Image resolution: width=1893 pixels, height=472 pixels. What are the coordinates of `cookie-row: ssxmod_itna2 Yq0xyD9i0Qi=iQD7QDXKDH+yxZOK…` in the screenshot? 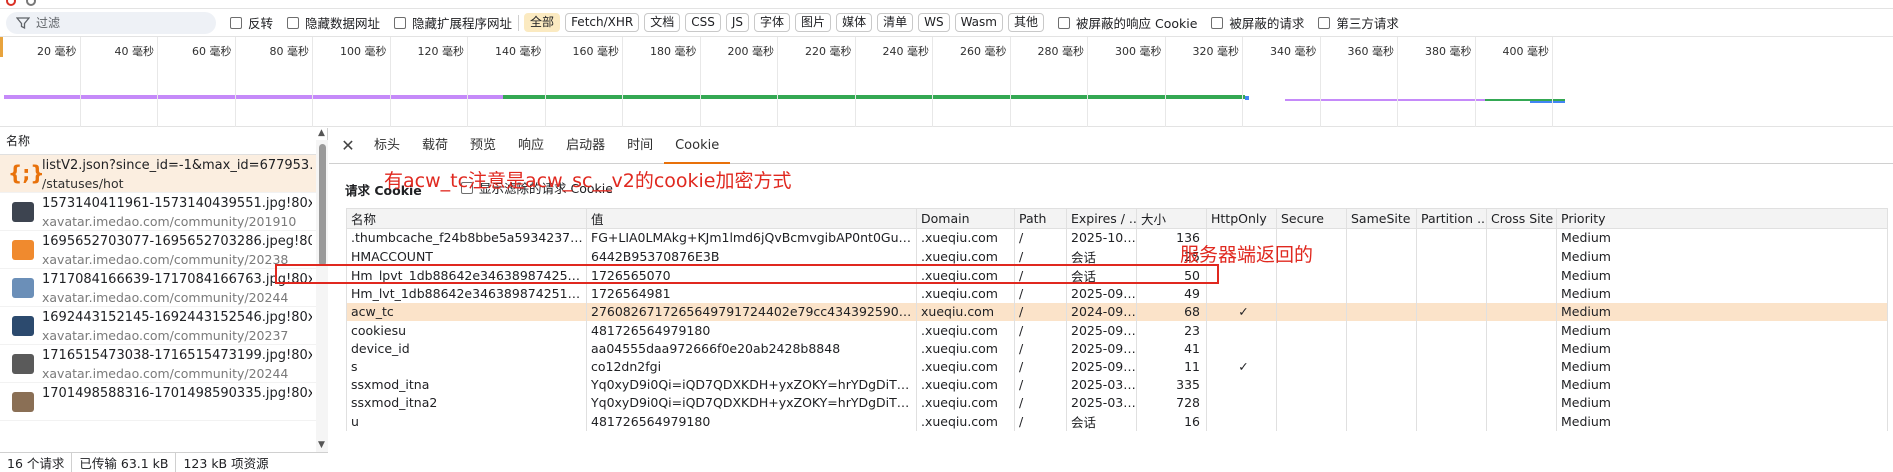 It's located at (1117, 402).